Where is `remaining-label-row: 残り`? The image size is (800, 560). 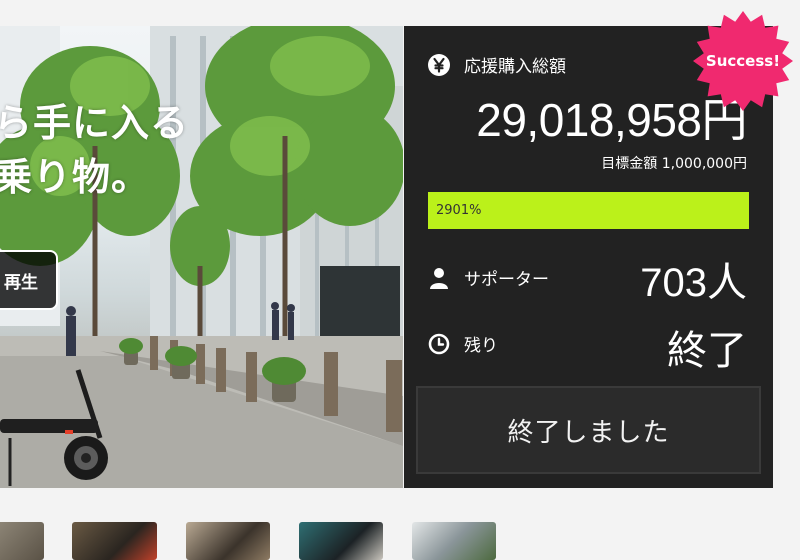
remaining-label-row: 残り is located at coordinates (463, 343).